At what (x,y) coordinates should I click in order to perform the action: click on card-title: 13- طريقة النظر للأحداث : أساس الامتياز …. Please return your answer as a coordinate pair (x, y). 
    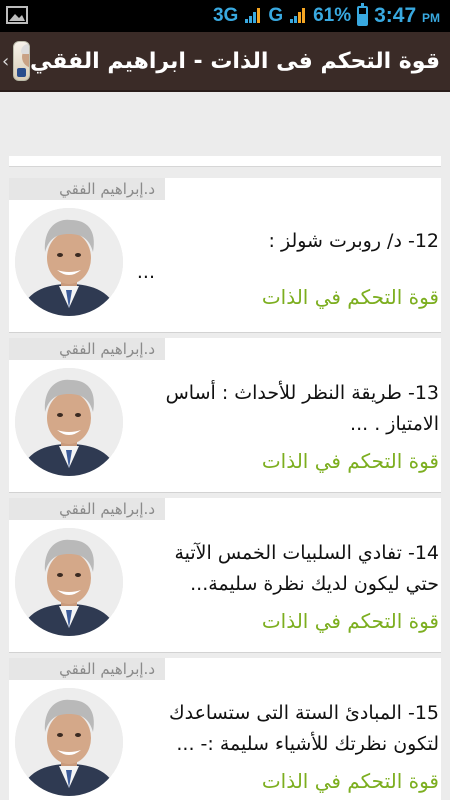
    Looking at the image, I should click on (285, 409).